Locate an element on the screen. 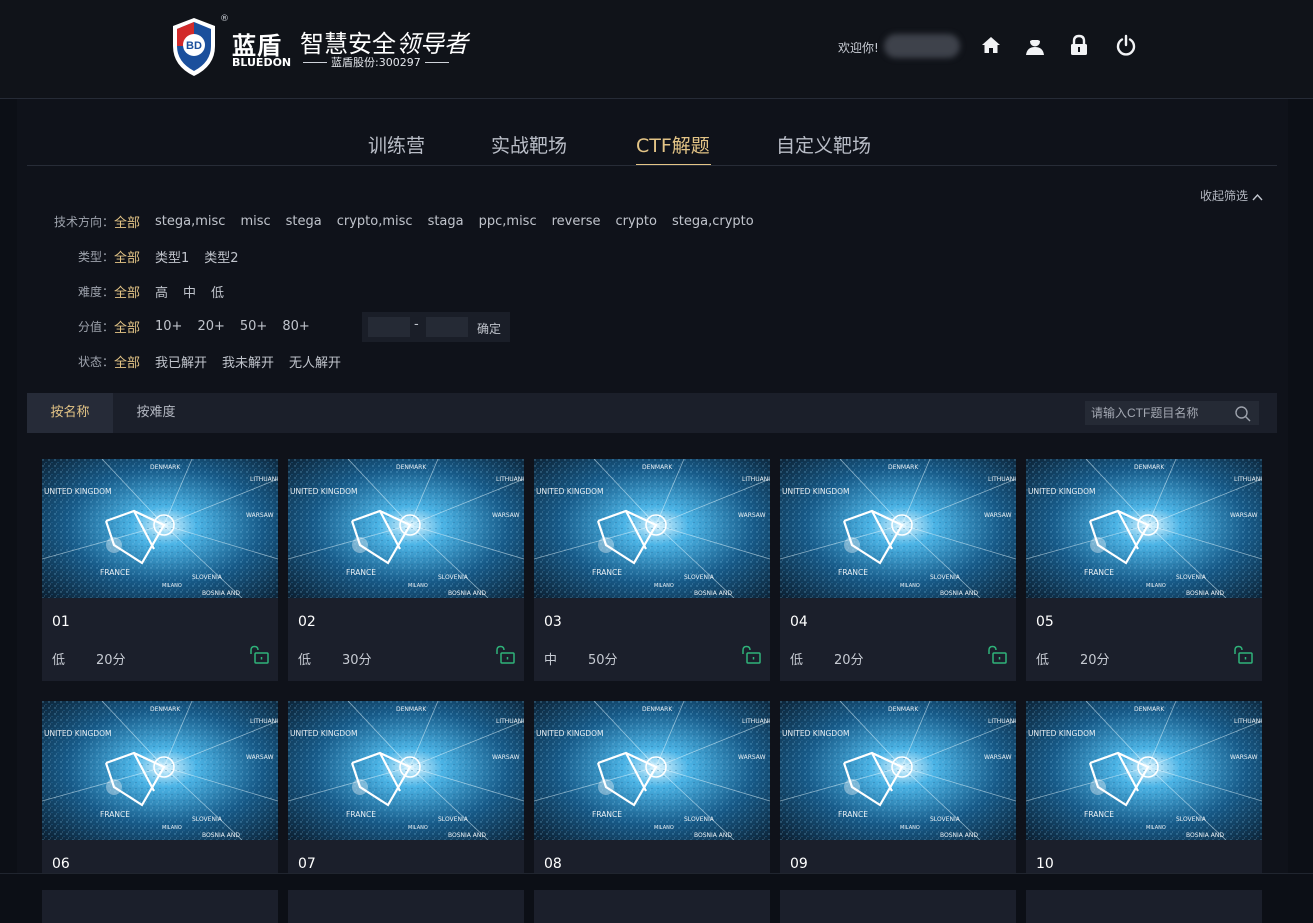  tab-training-camp: 训练营 is located at coordinates (396, 144).